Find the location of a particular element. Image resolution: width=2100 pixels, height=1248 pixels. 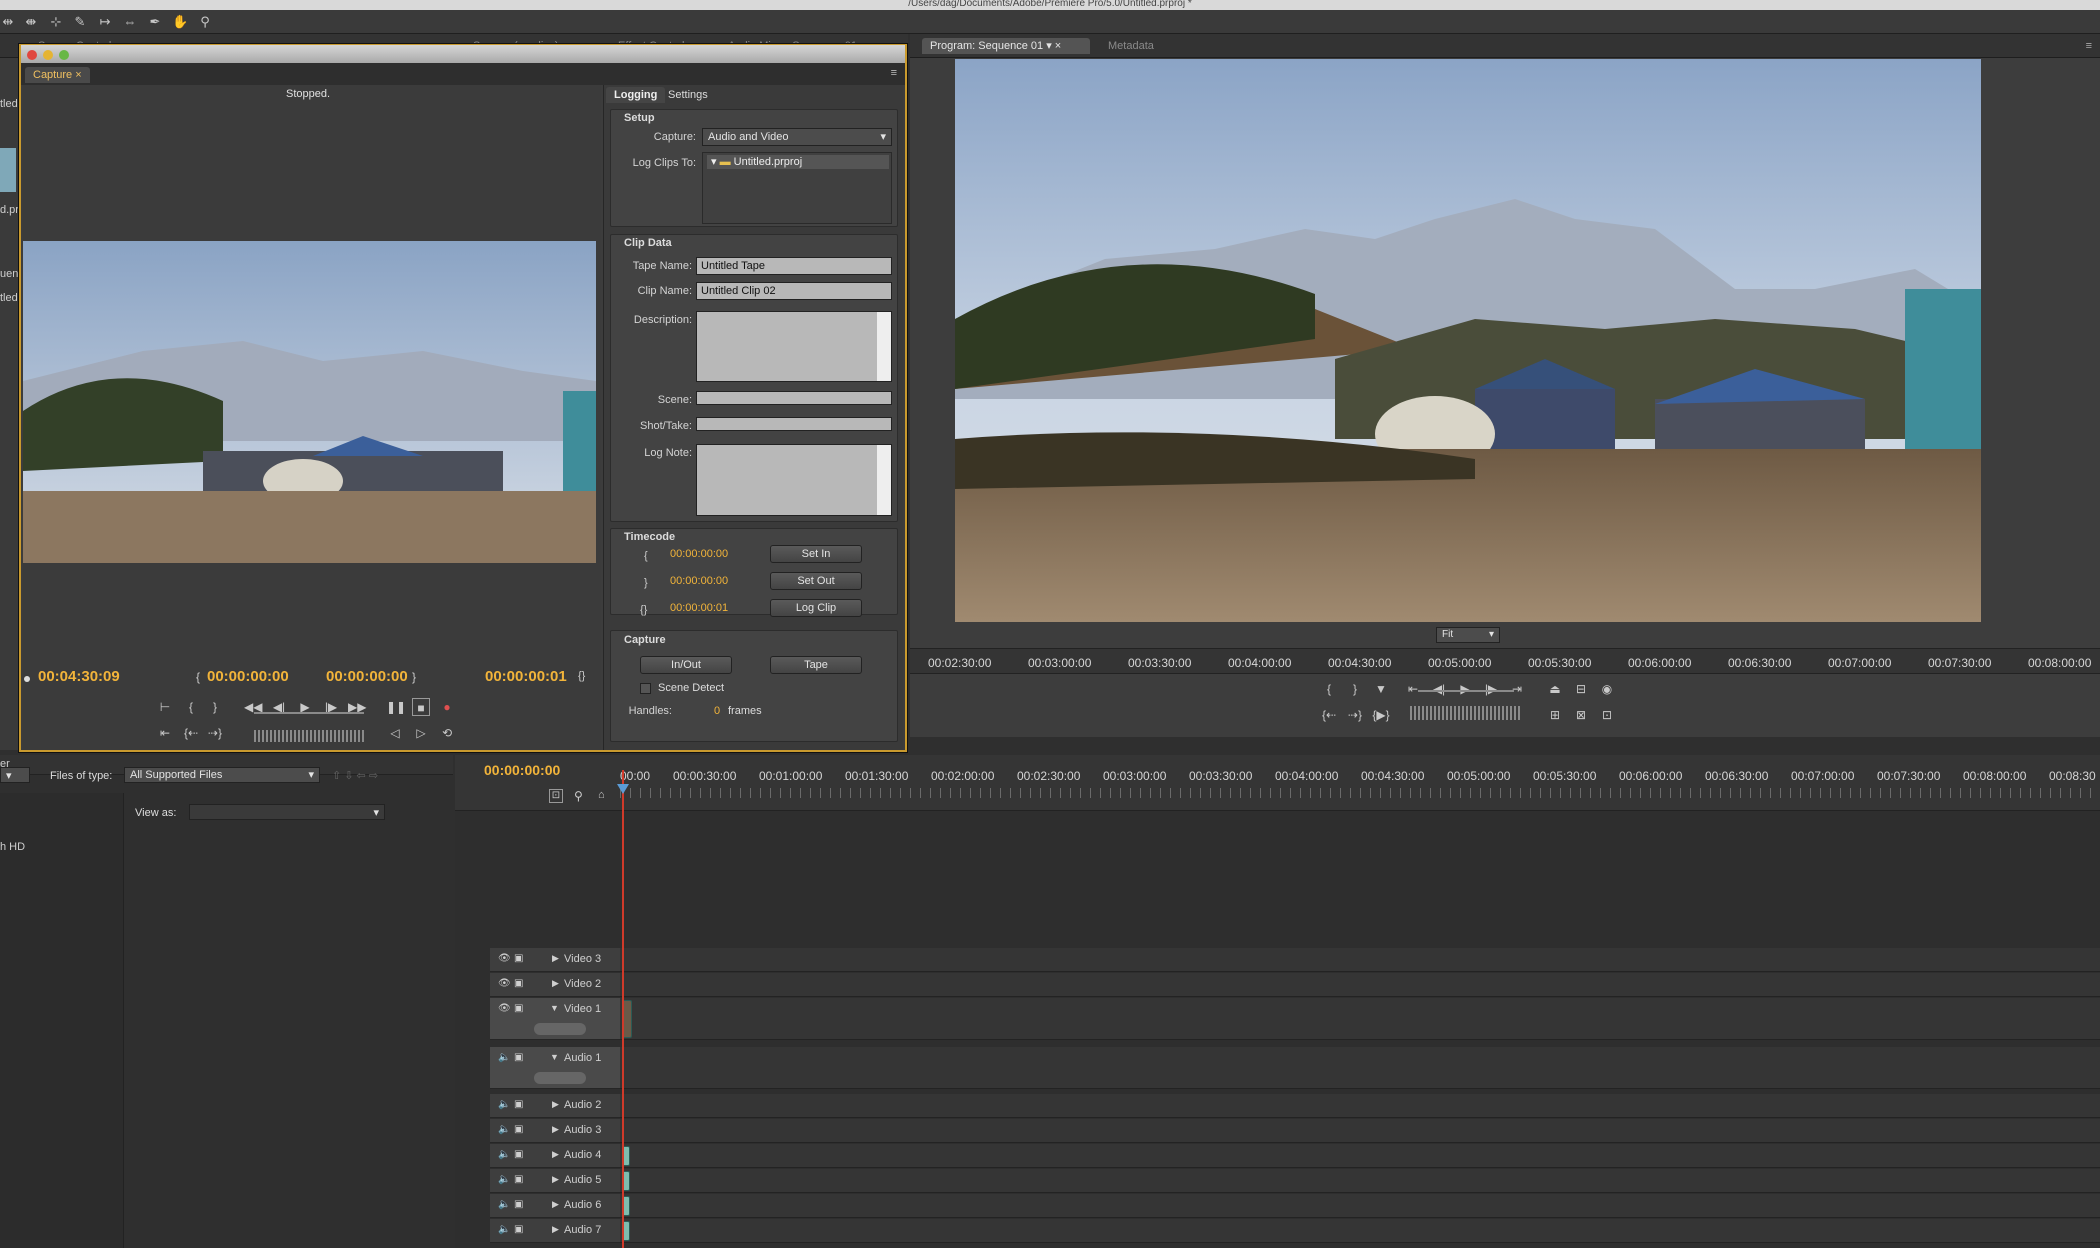

track-select-icon: ⇼ is located at coordinates (31, 22).